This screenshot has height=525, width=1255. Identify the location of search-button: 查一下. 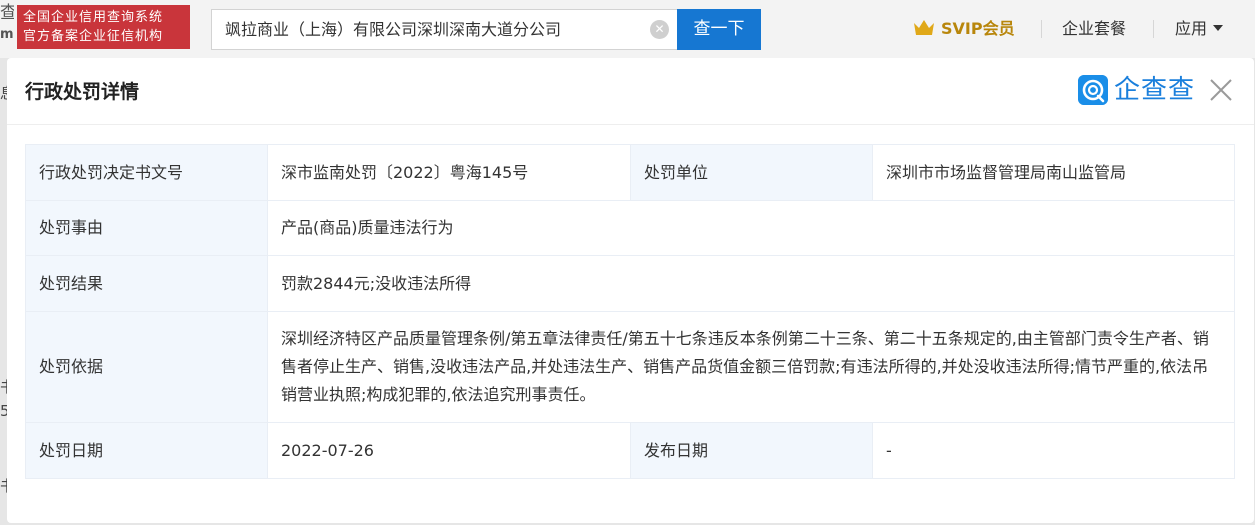
(719, 29).